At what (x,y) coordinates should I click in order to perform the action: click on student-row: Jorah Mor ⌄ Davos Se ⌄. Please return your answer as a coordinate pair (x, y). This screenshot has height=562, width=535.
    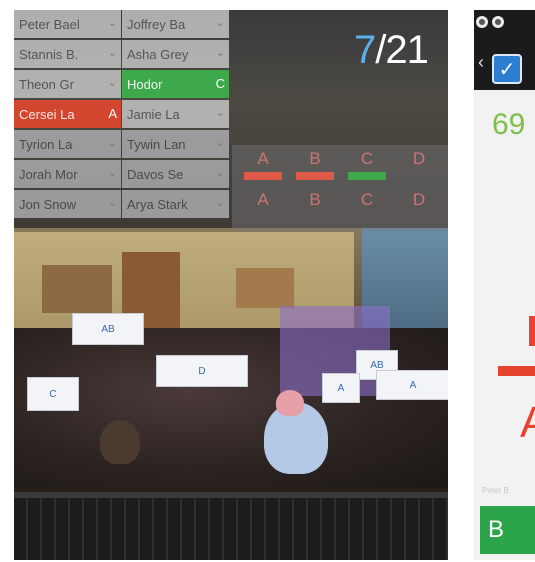
    Looking at the image, I should click on (122, 175).